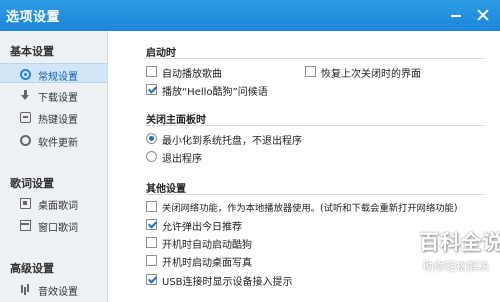 Image resolution: width=500 pixels, height=302 pixels. I want to click on sidebar-item-hotkey: 热键设置, so click(53, 117).